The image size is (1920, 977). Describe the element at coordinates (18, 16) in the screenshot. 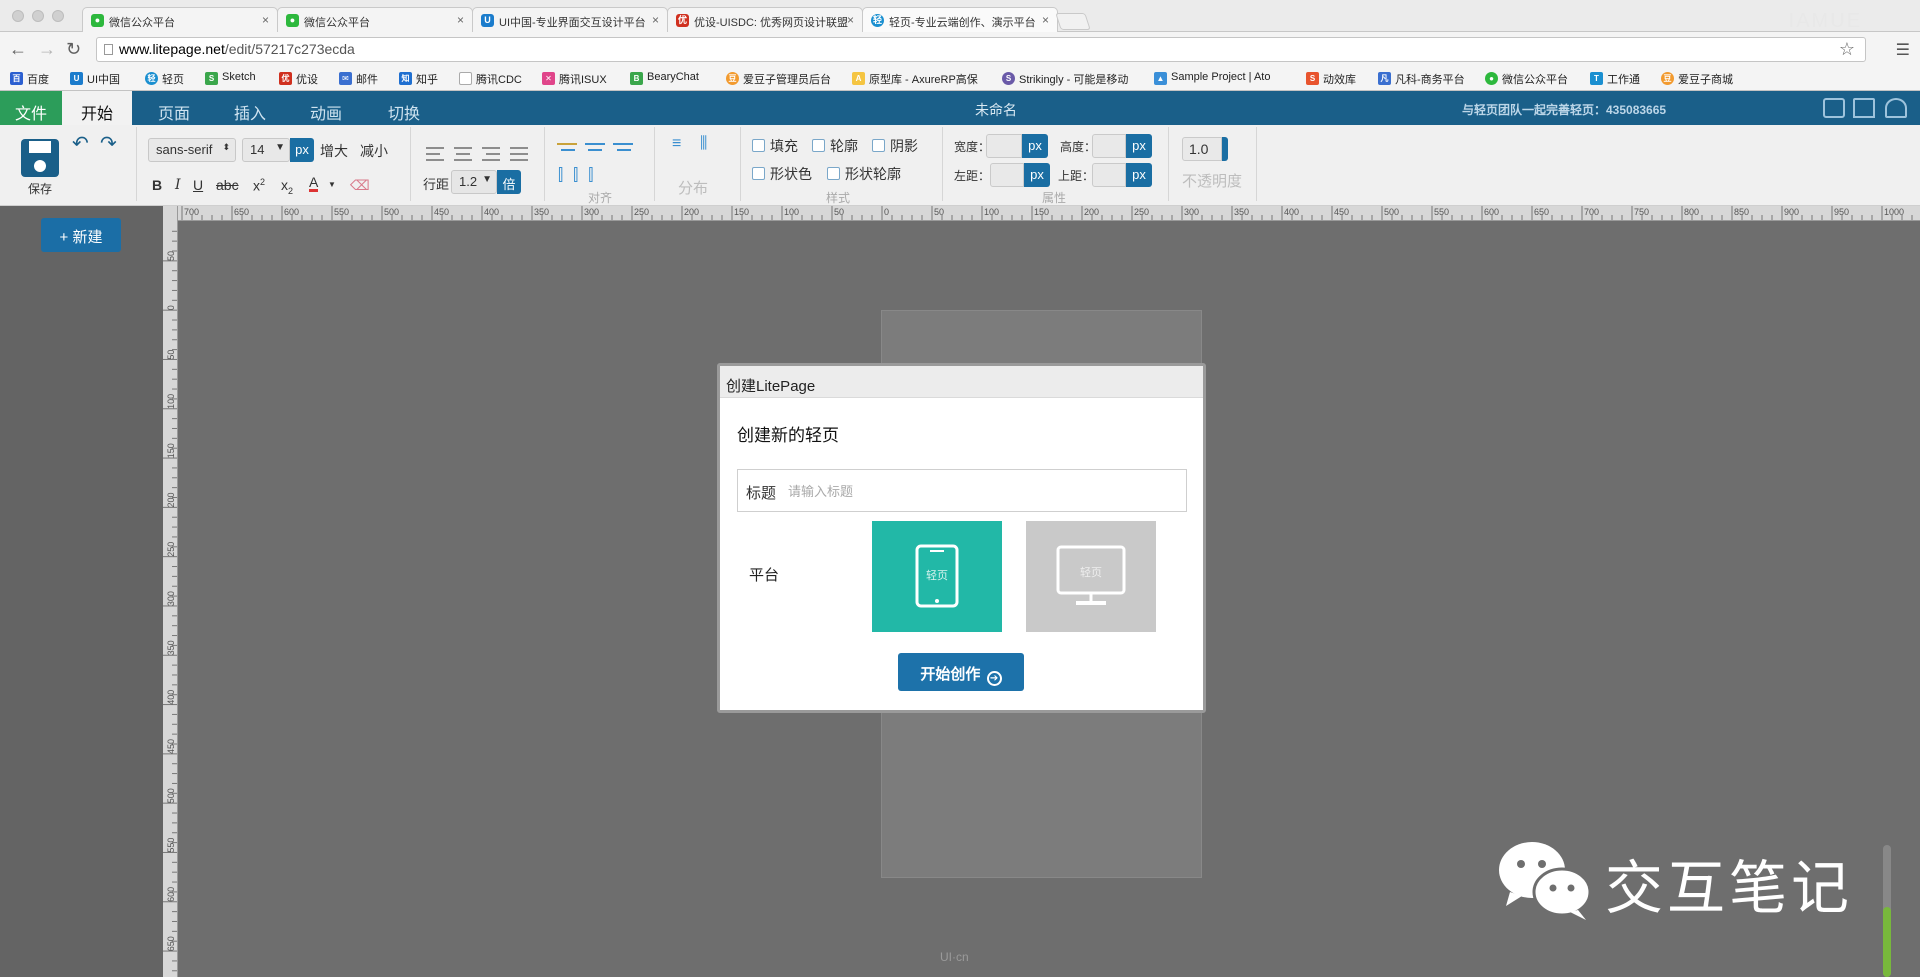

I see `window-close-button` at that location.